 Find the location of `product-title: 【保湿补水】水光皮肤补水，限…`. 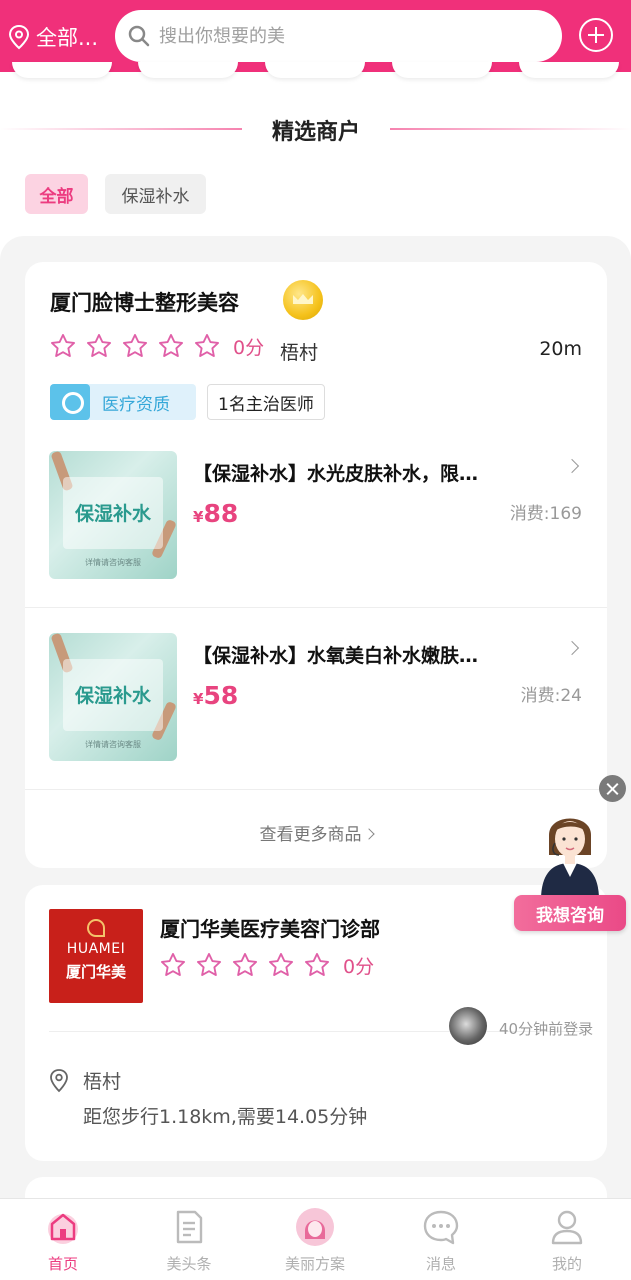

product-title: 【保湿补水】水光皮肤补水，限… is located at coordinates (336, 474).